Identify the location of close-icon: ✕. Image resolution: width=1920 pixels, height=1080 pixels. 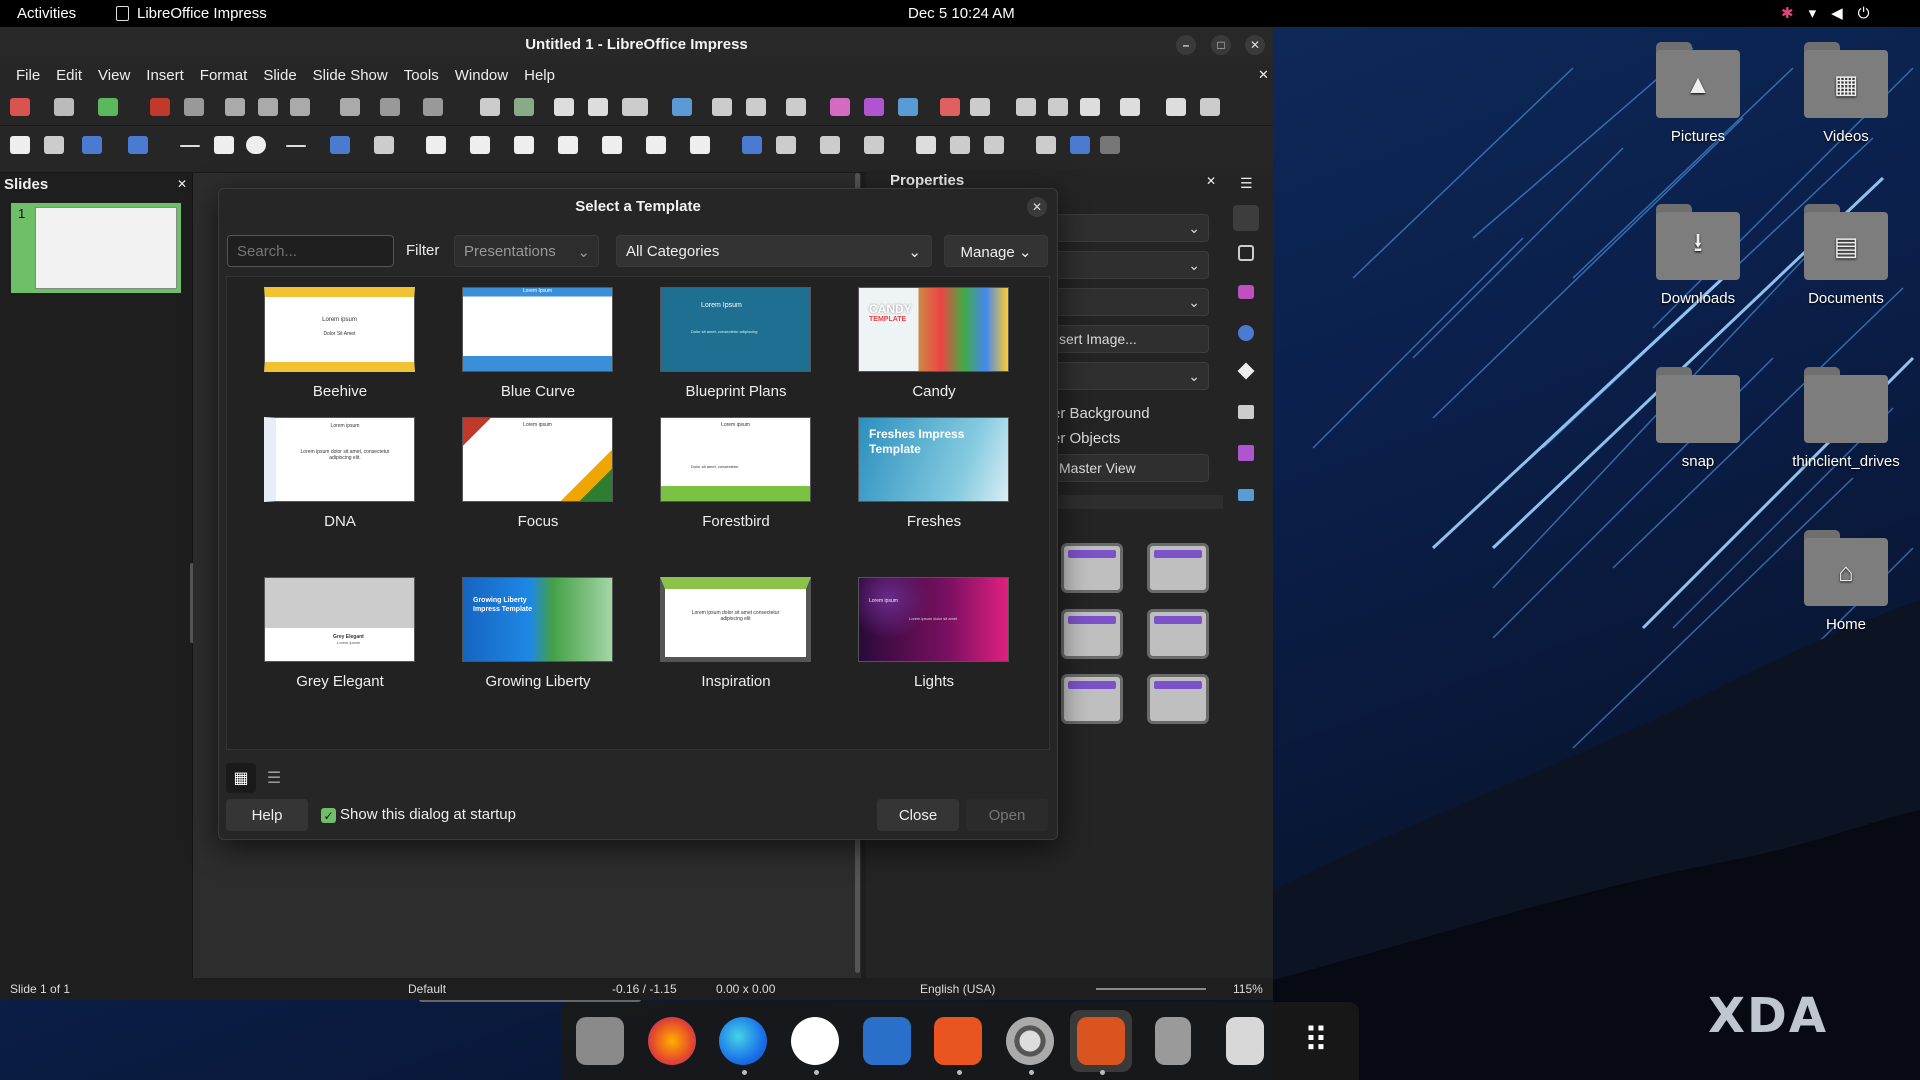
(1255, 45).